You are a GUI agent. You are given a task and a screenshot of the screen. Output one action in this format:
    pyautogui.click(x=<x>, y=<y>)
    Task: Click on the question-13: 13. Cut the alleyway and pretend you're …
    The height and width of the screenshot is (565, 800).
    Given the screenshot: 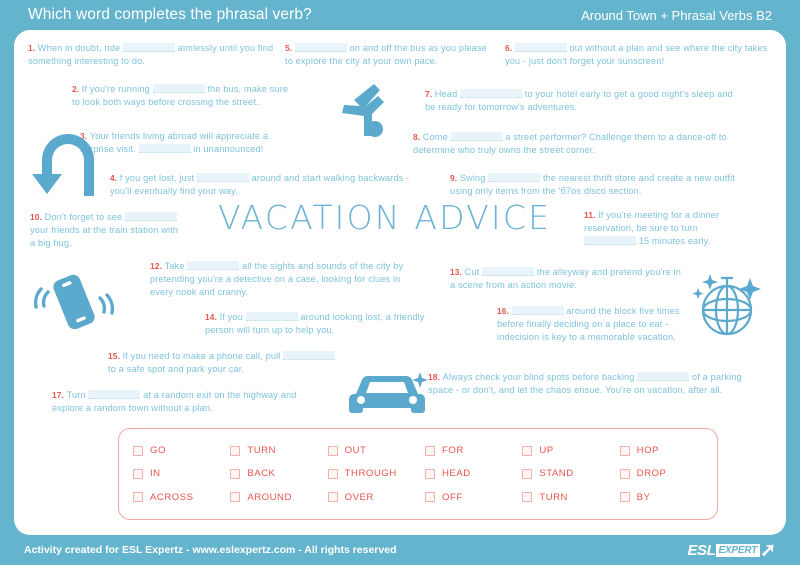 What is the action you would take?
    pyautogui.click(x=565, y=279)
    